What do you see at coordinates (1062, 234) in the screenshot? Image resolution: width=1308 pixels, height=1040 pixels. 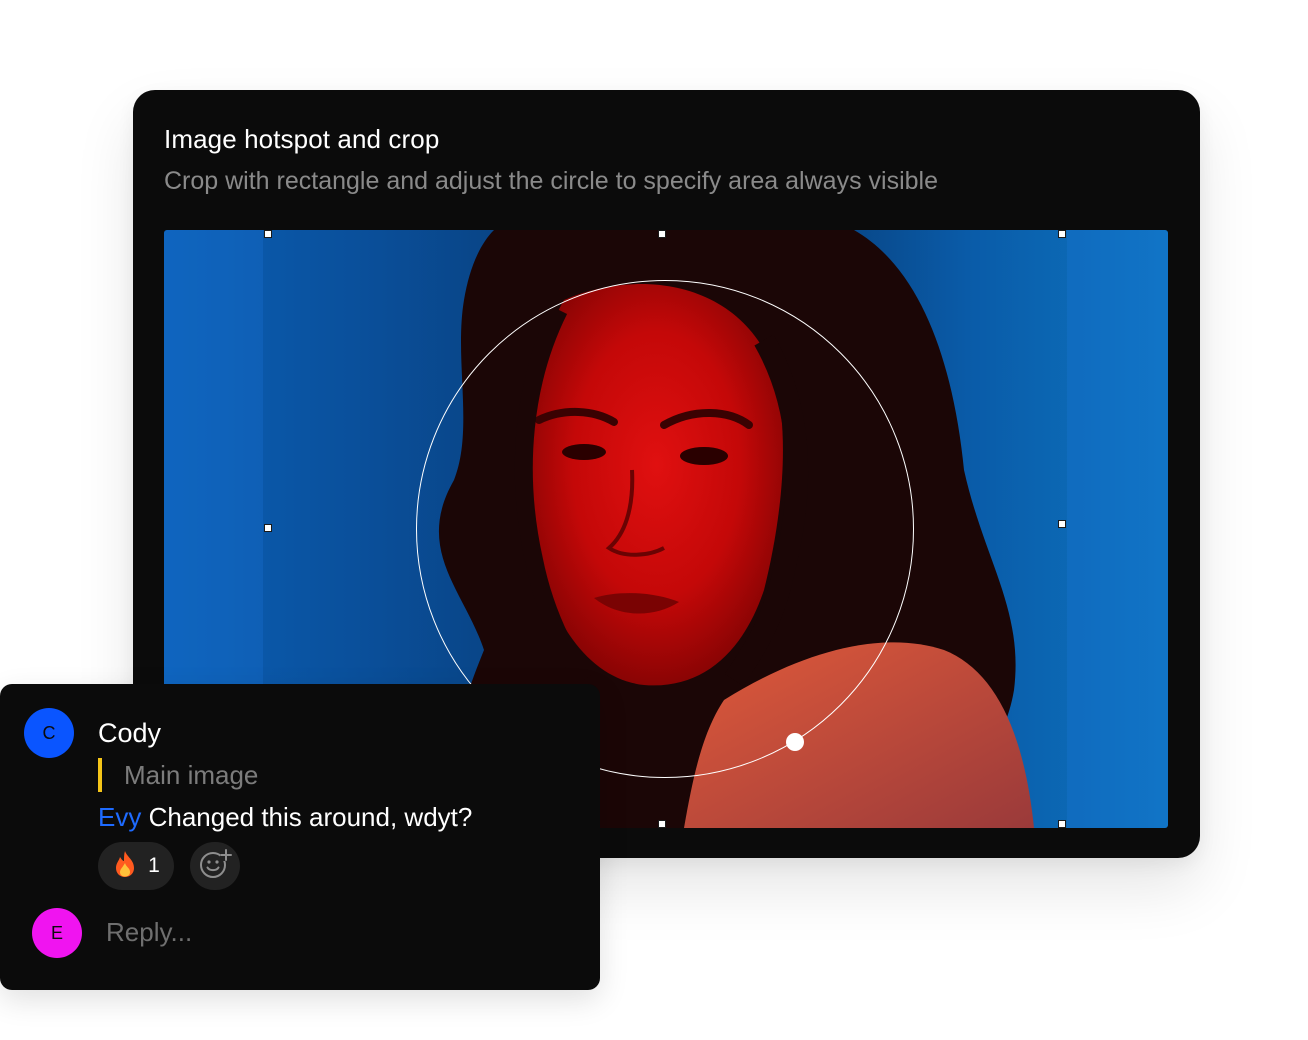 I see `crop-handle-top-right` at bounding box center [1062, 234].